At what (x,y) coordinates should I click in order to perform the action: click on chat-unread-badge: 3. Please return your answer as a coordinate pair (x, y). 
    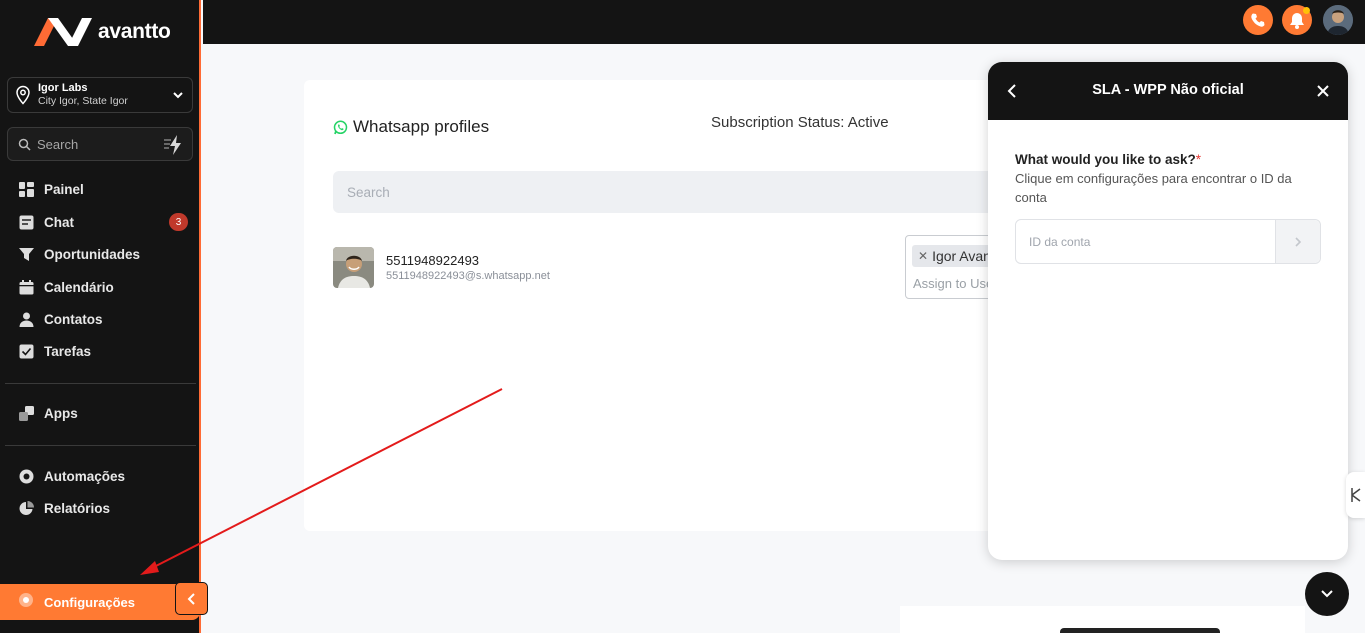
    Looking at the image, I should click on (178, 222).